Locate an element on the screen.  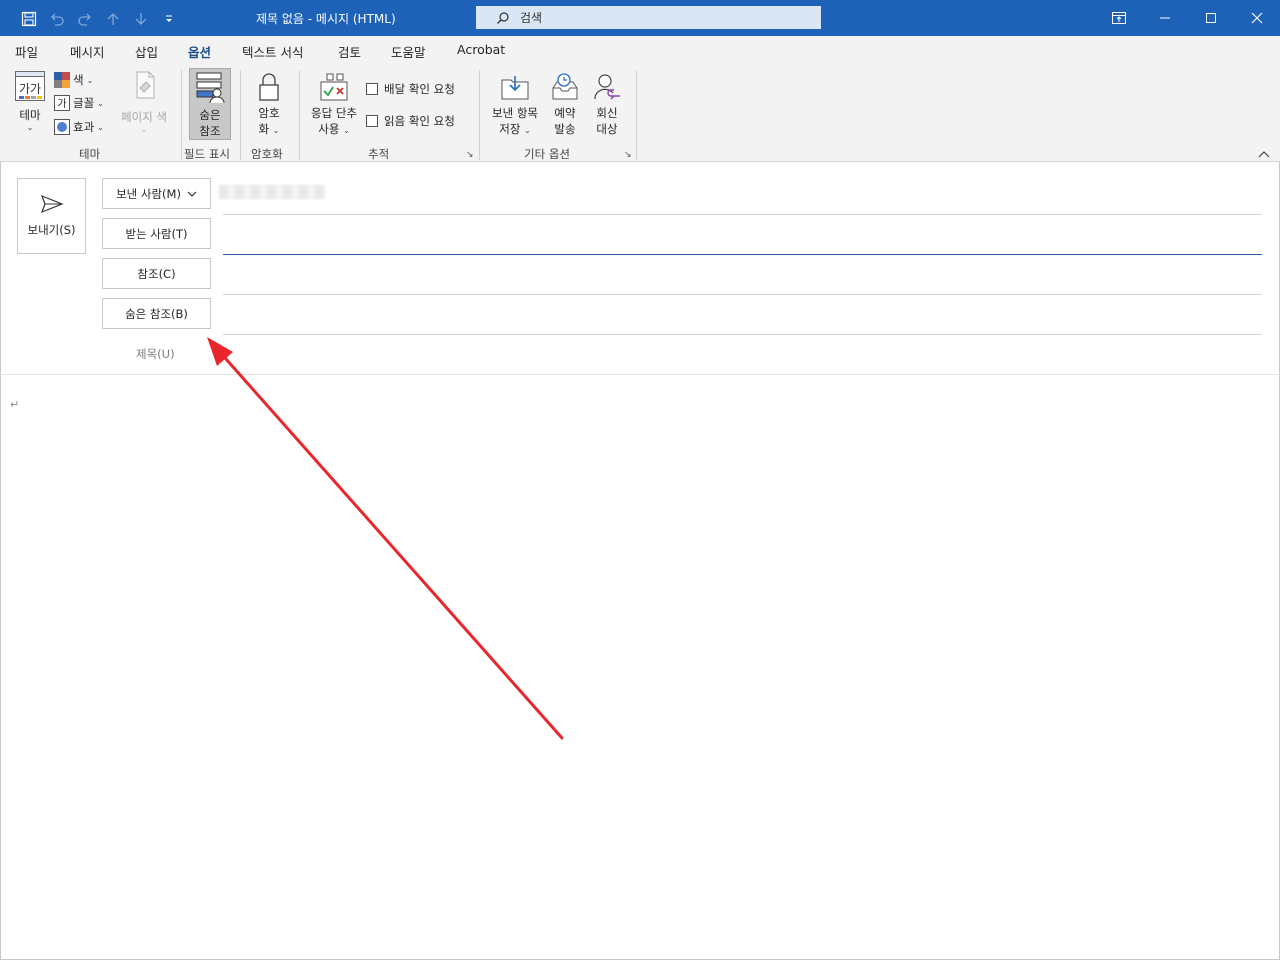
tab-file: 파일 is located at coordinates (26, 51).